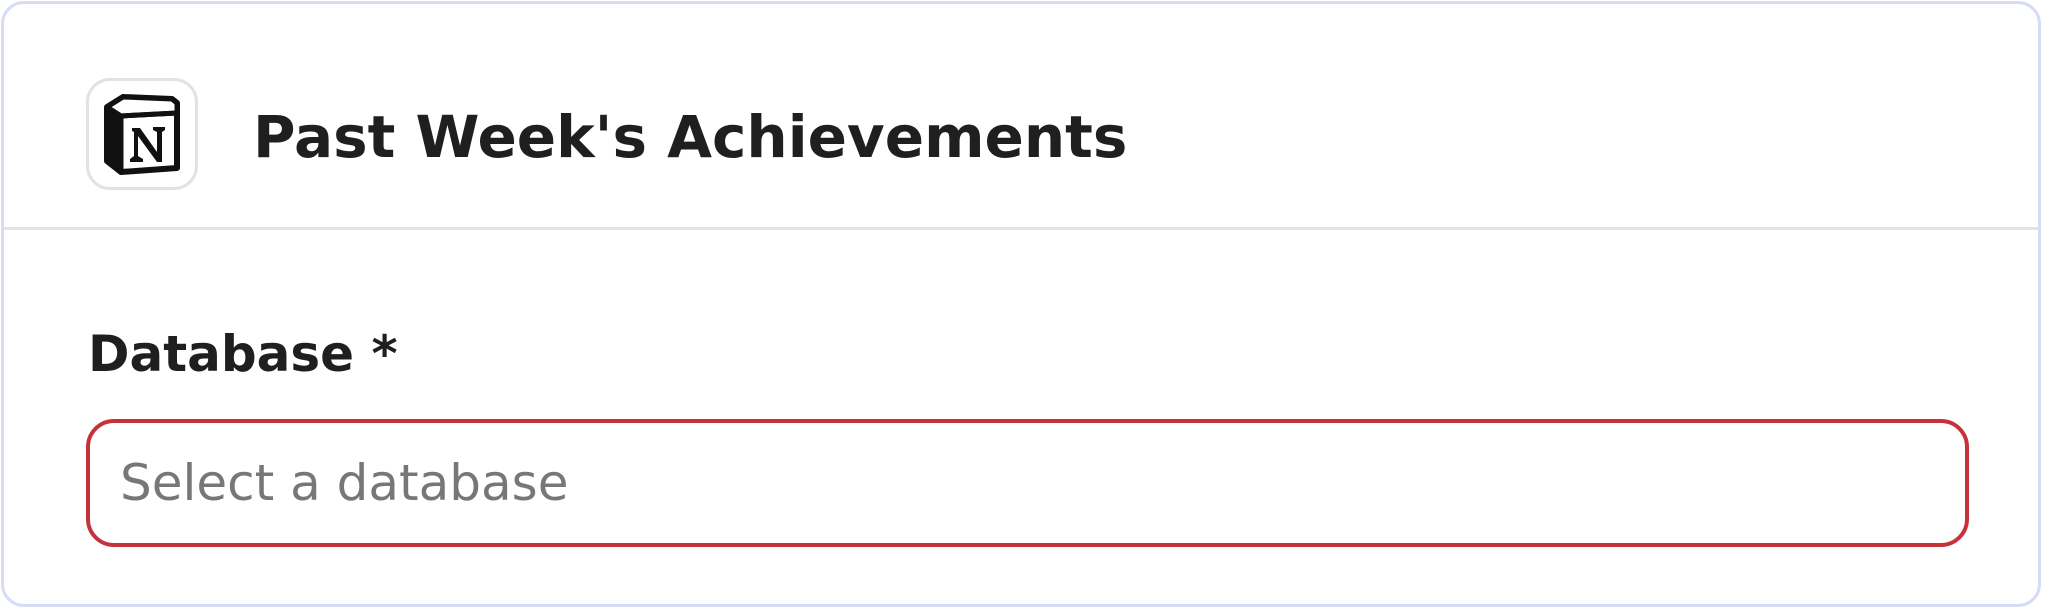 This screenshot has width=2048, height=612. I want to click on notion-logo-icon, so click(142, 134).